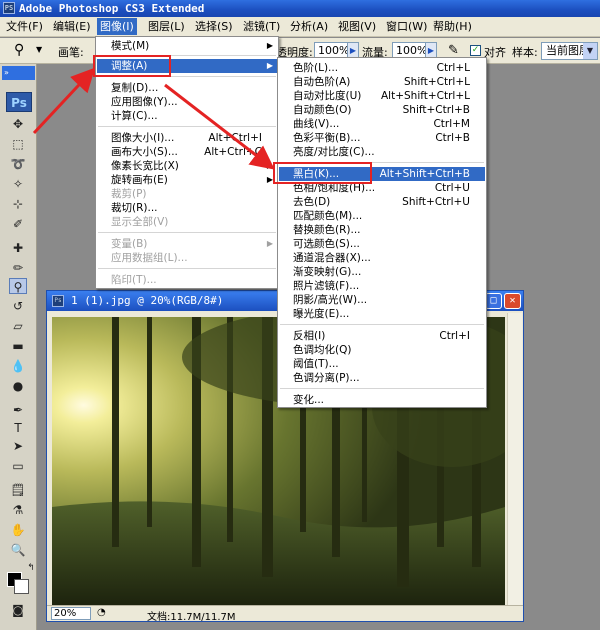 This screenshot has height=630, width=600. Describe the element at coordinates (153, 118) in the screenshot. I see `annotation-arrows` at that location.